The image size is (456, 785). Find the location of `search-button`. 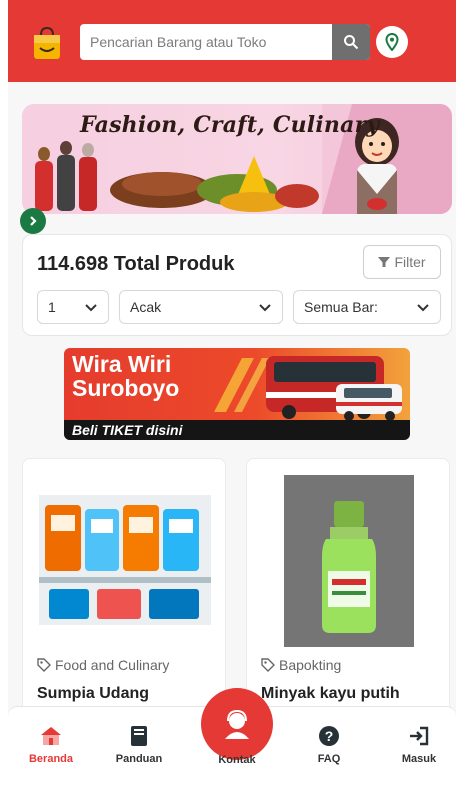

search-button is located at coordinates (351, 42).